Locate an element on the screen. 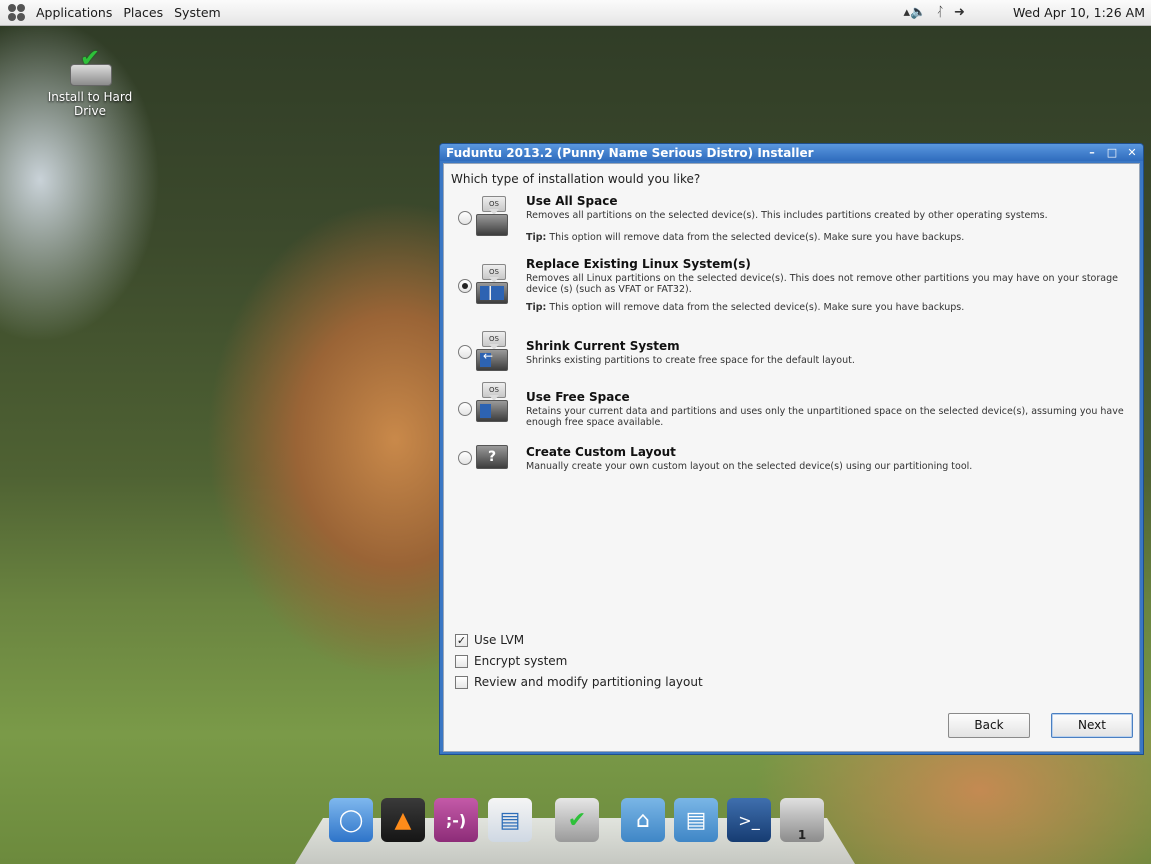 The height and width of the screenshot is (864, 1151). shrink-system-icon: OS is located at coordinates (492, 351).